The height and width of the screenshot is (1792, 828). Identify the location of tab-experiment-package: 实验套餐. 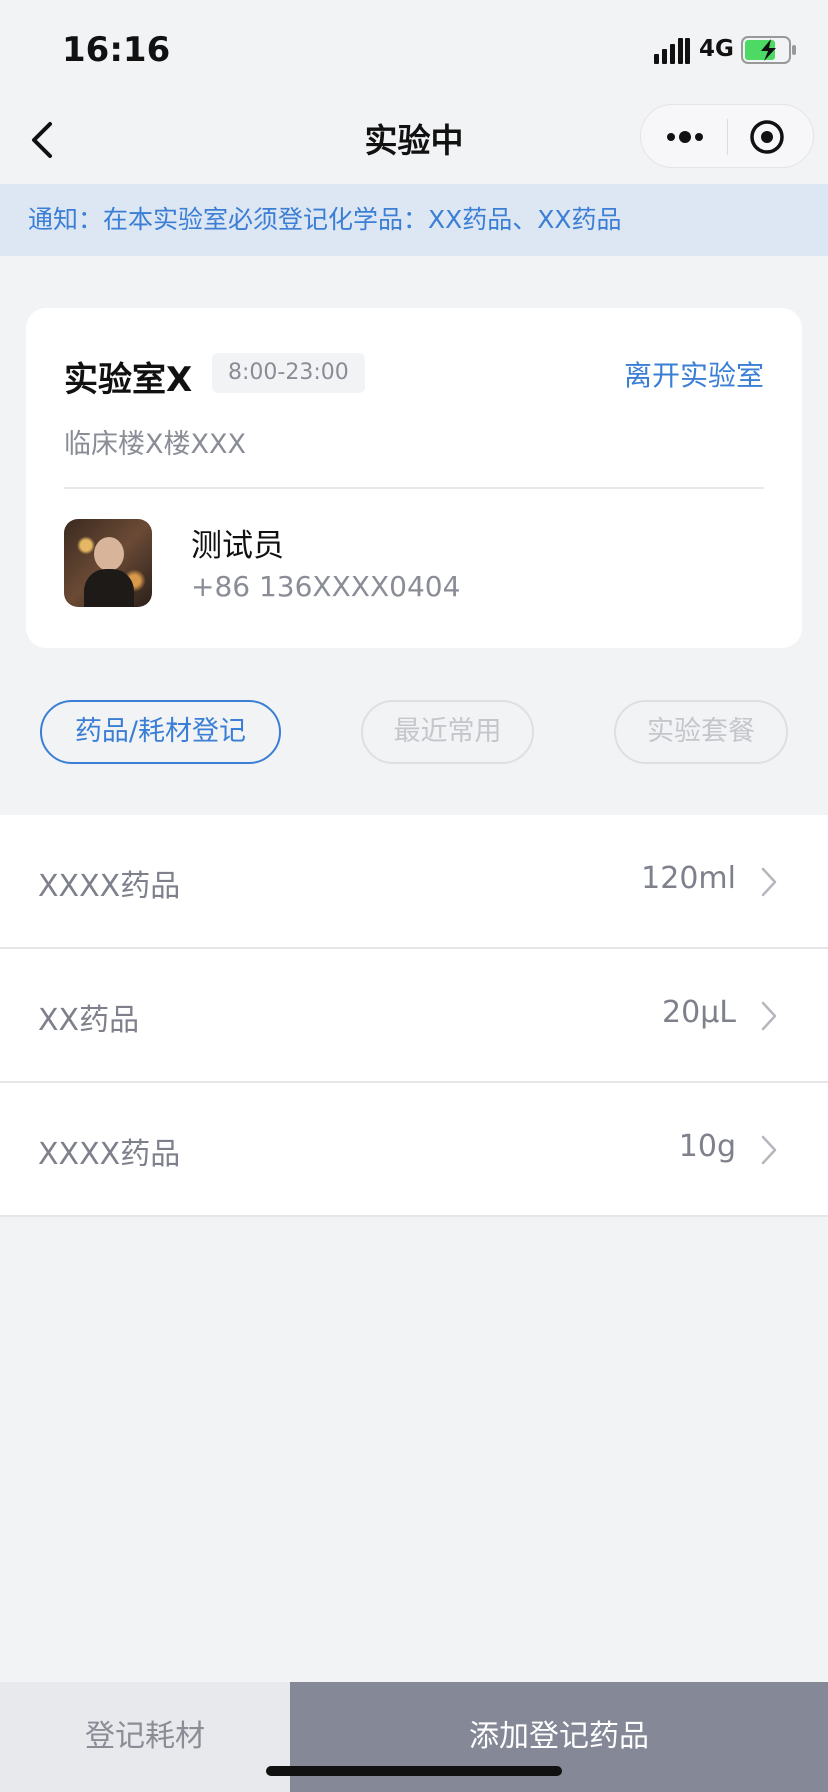
(701, 732).